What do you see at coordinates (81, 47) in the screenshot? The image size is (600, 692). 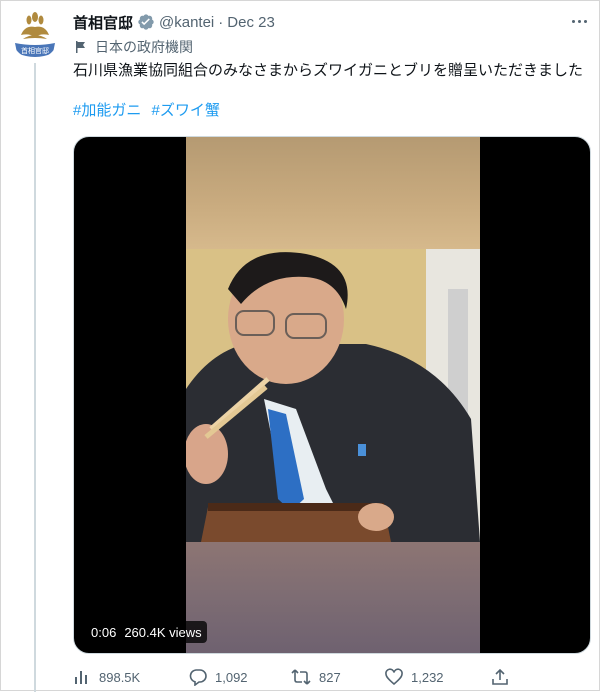 I see `flag-icon` at bounding box center [81, 47].